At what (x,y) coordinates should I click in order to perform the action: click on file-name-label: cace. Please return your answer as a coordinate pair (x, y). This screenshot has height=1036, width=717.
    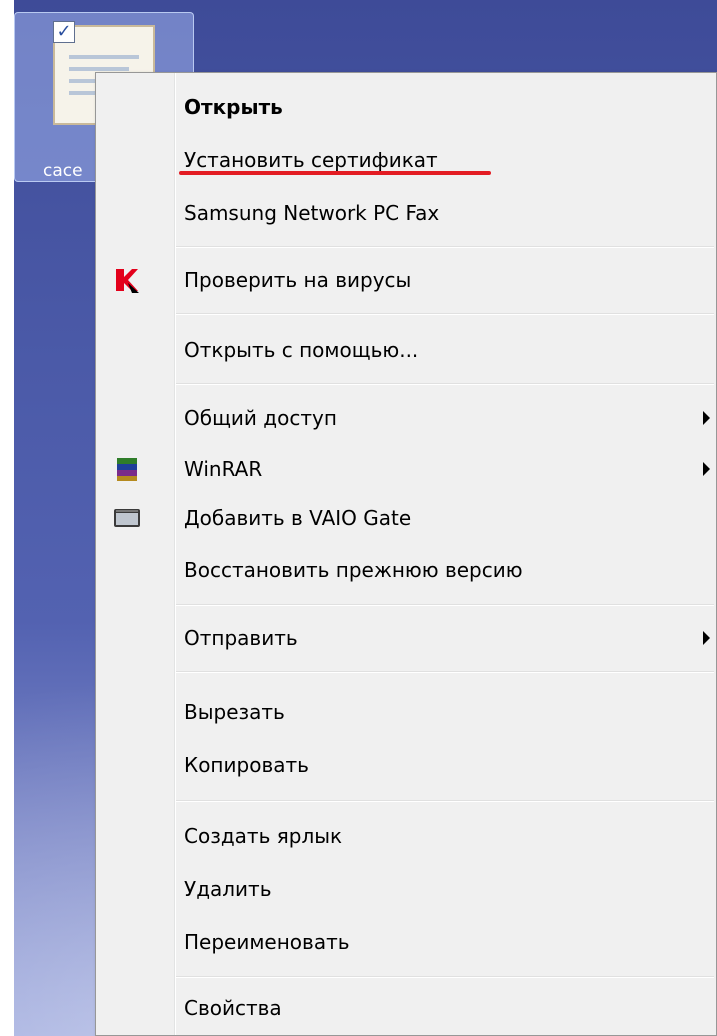
    Looking at the image, I should click on (63, 171).